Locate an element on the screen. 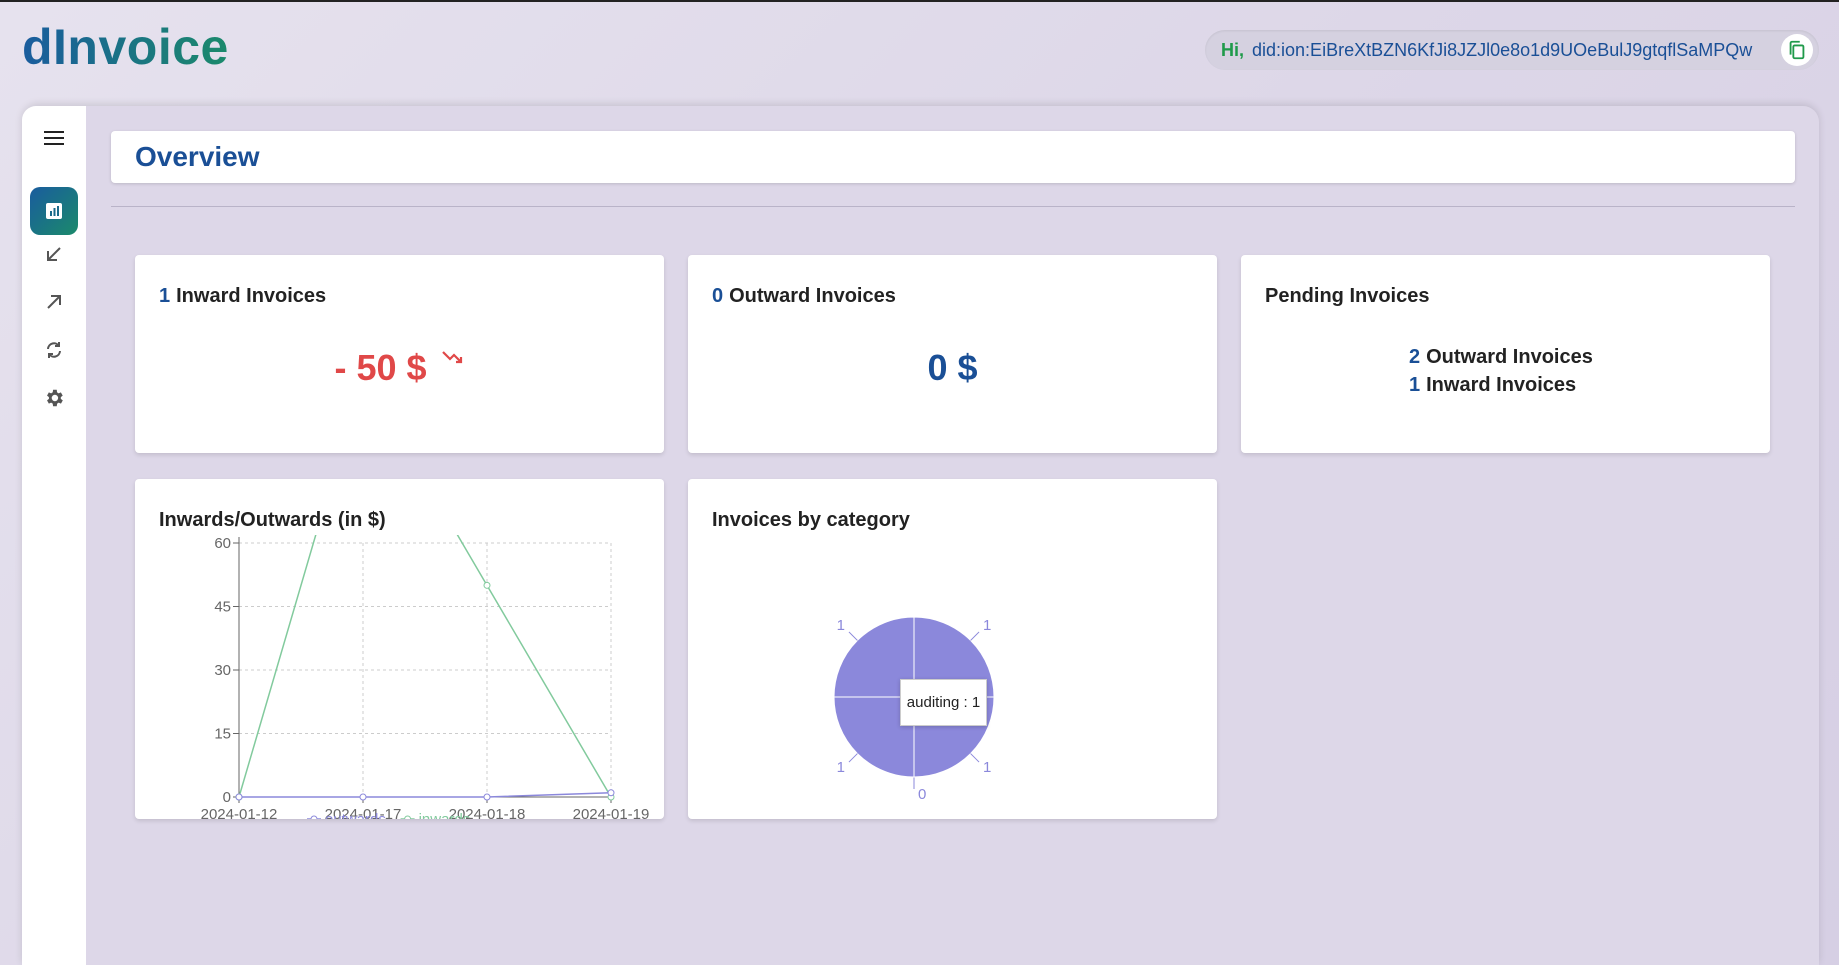  copy-did-button is located at coordinates (1797, 50).